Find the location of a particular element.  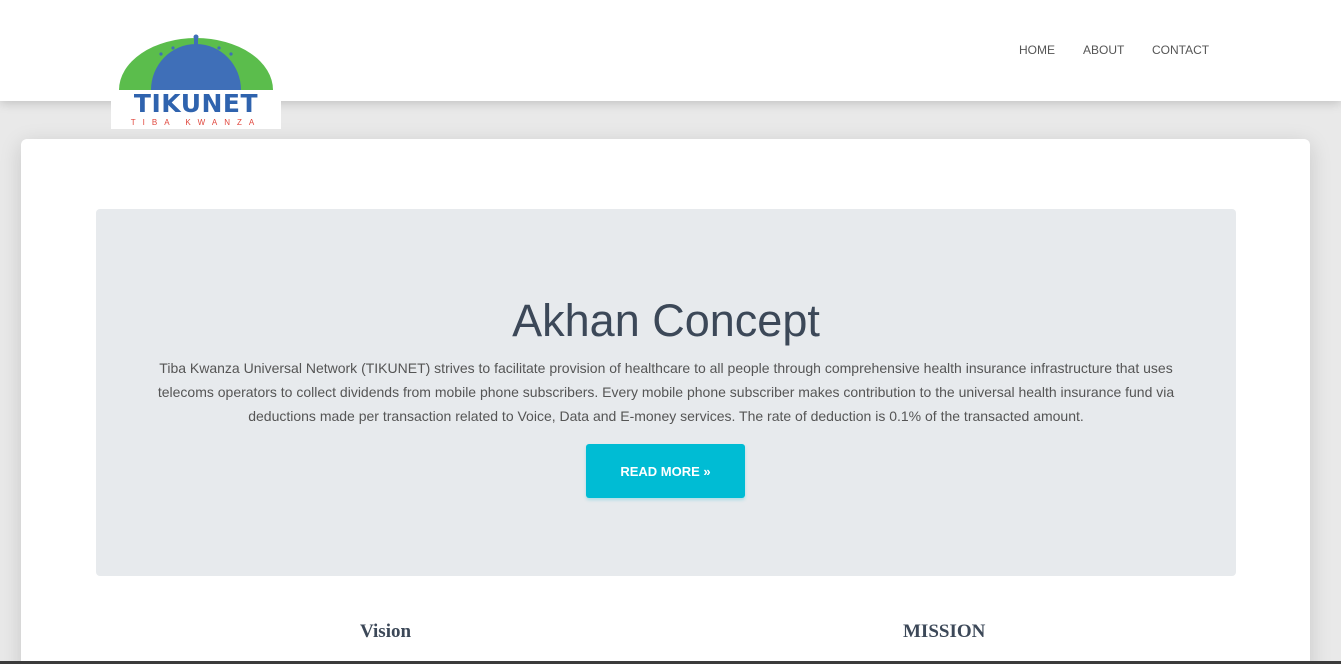

nav-contact-link: CONTACT is located at coordinates (1180, 50).